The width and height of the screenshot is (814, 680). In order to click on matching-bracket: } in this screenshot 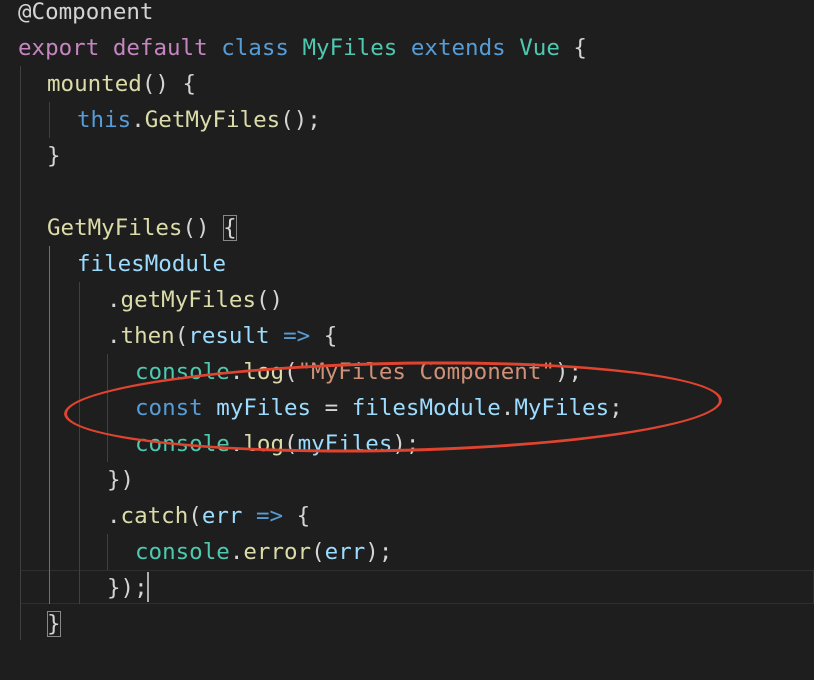, I will do `click(54, 624)`.